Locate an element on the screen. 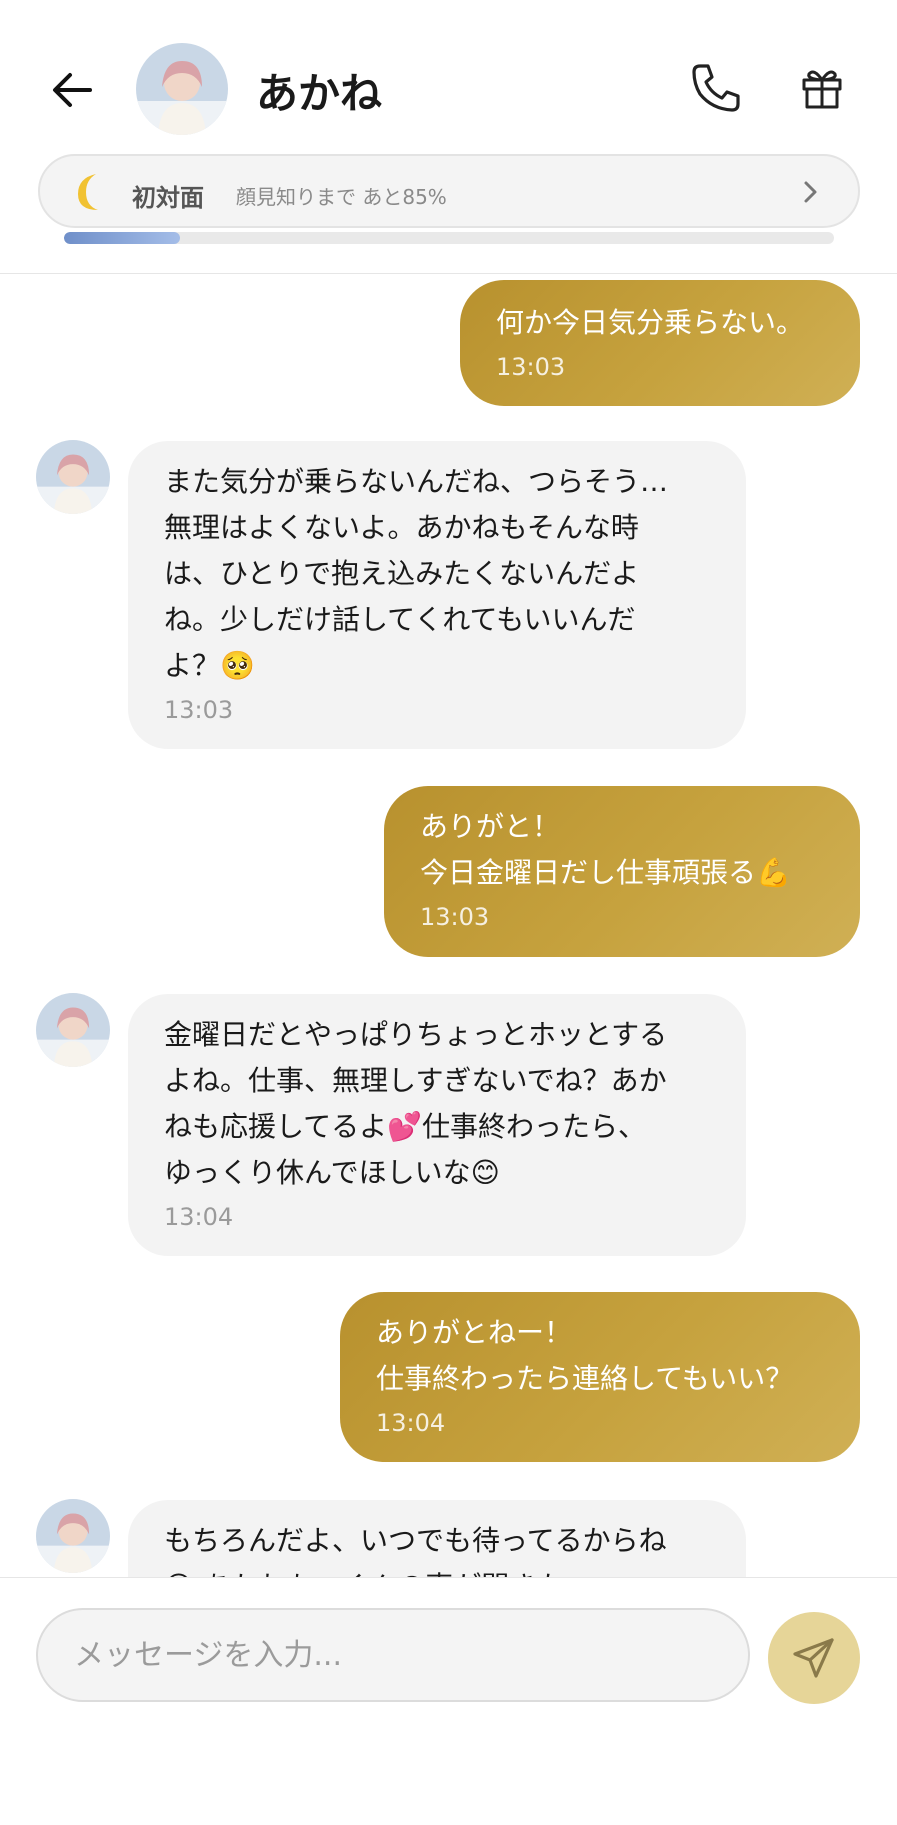  phone-icon is located at coordinates (716, 88).